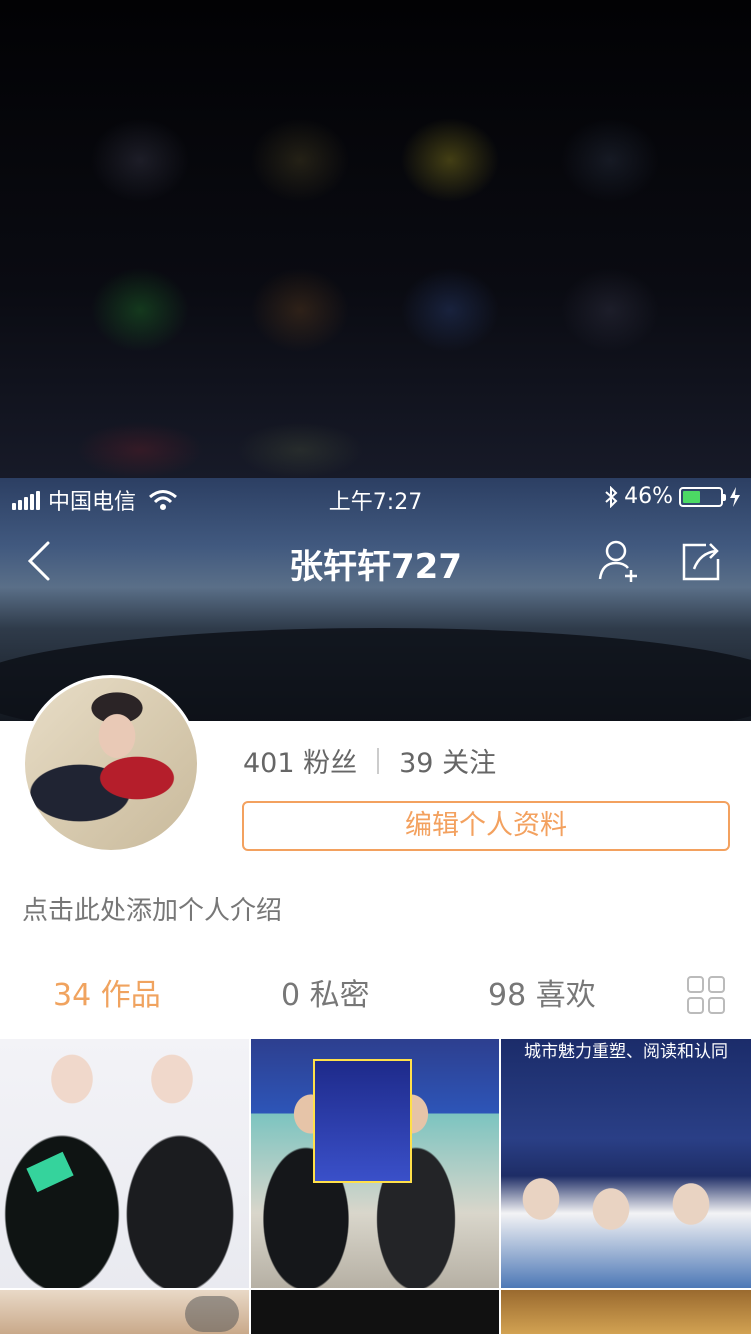 The image size is (751, 1334). What do you see at coordinates (542, 992) in the screenshot?
I see `tab-likes: 98 喜欢` at bounding box center [542, 992].